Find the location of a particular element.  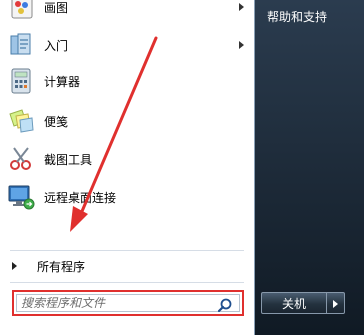

sticky-notes-icon is located at coordinates (21, 121).